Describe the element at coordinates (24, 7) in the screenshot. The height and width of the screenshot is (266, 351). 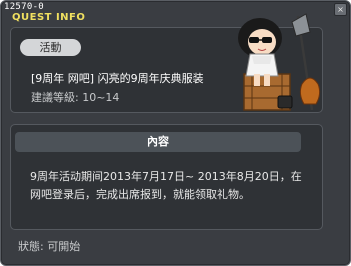
I see `quest-id-label: 12570-0` at that location.